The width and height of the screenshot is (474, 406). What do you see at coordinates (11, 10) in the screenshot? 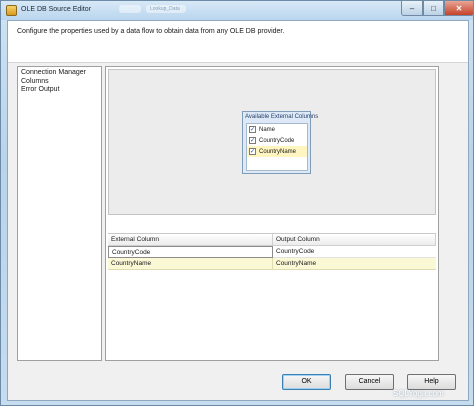
I see `app-icon` at bounding box center [11, 10].